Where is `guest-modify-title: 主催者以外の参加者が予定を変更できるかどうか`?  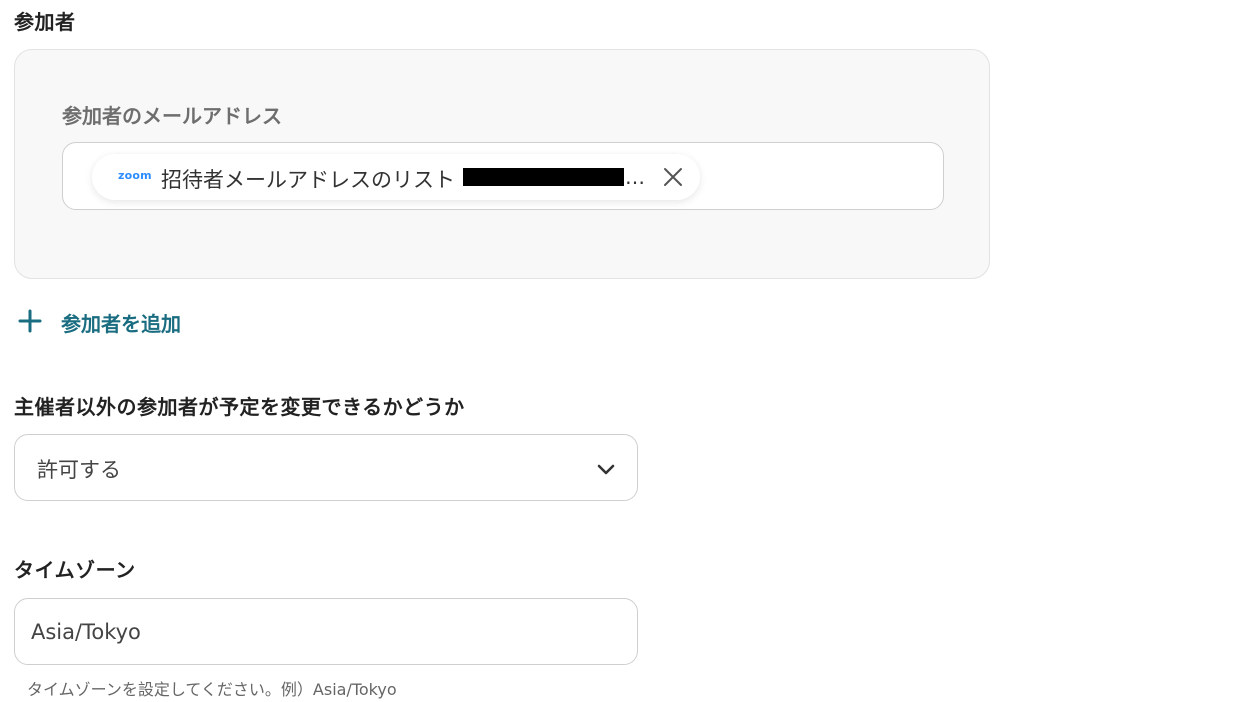 guest-modify-title: 主催者以外の参加者が予定を変更できるかどうか is located at coordinates (239, 407).